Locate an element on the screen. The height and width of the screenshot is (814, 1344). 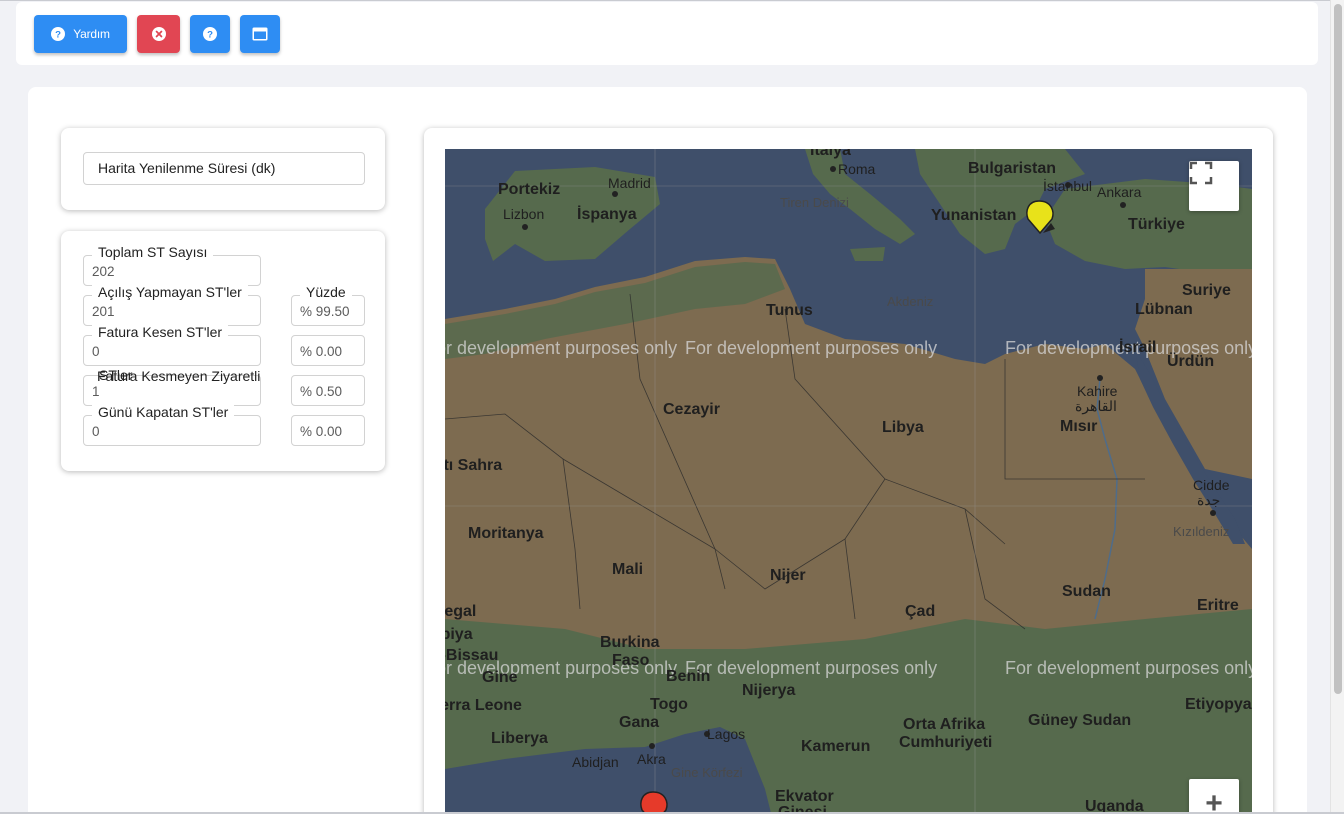
map-label: Eritre is located at coordinates (1218, 605).